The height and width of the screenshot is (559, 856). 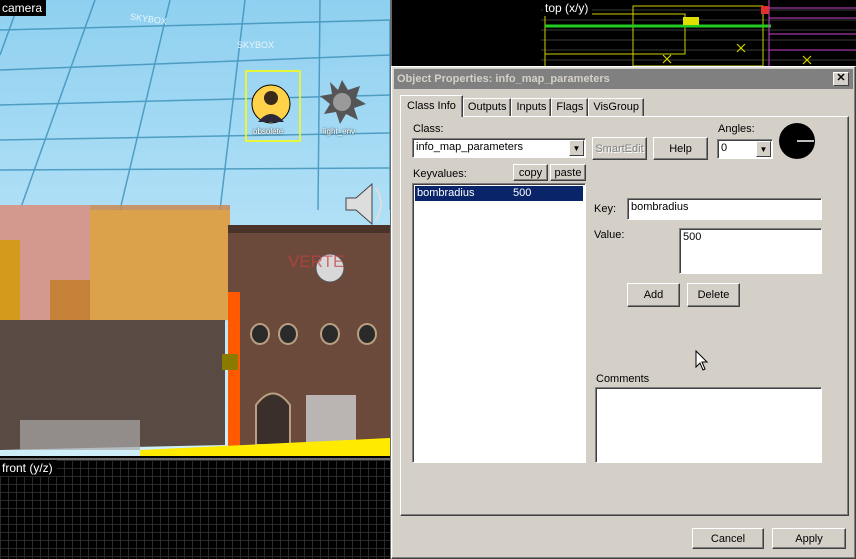 What do you see at coordinates (499, 323) in the screenshot?
I see `keyvalues-list: bombradius 500` at bounding box center [499, 323].